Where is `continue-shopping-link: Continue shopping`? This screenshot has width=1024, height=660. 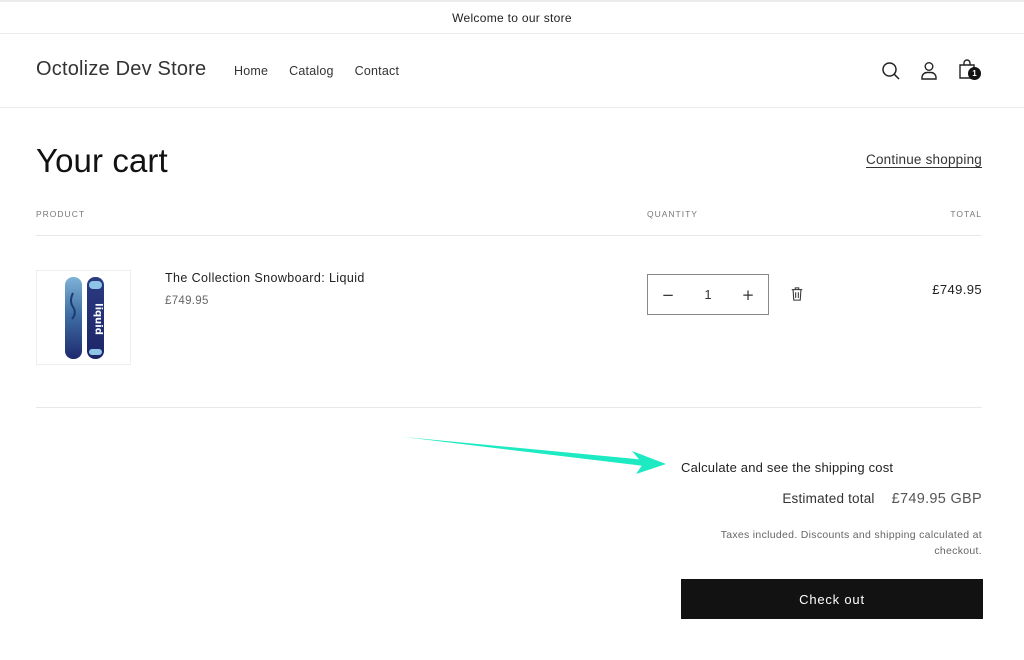 continue-shopping-link: Continue shopping is located at coordinates (924, 159).